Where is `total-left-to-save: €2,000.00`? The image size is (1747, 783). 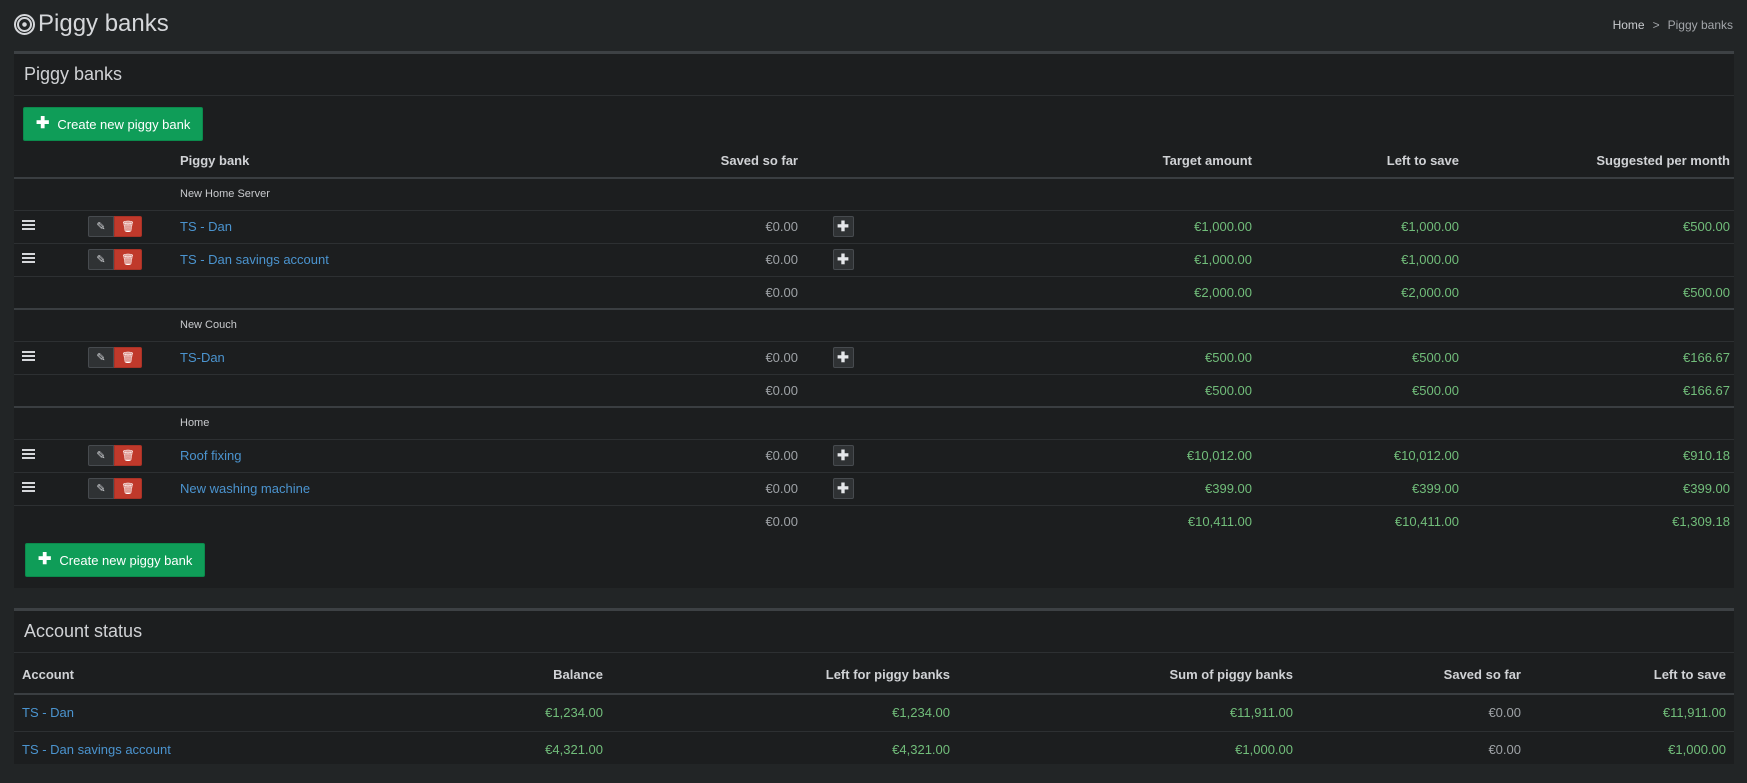 total-left-to-save: €2,000.00 is located at coordinates (1359, 292).